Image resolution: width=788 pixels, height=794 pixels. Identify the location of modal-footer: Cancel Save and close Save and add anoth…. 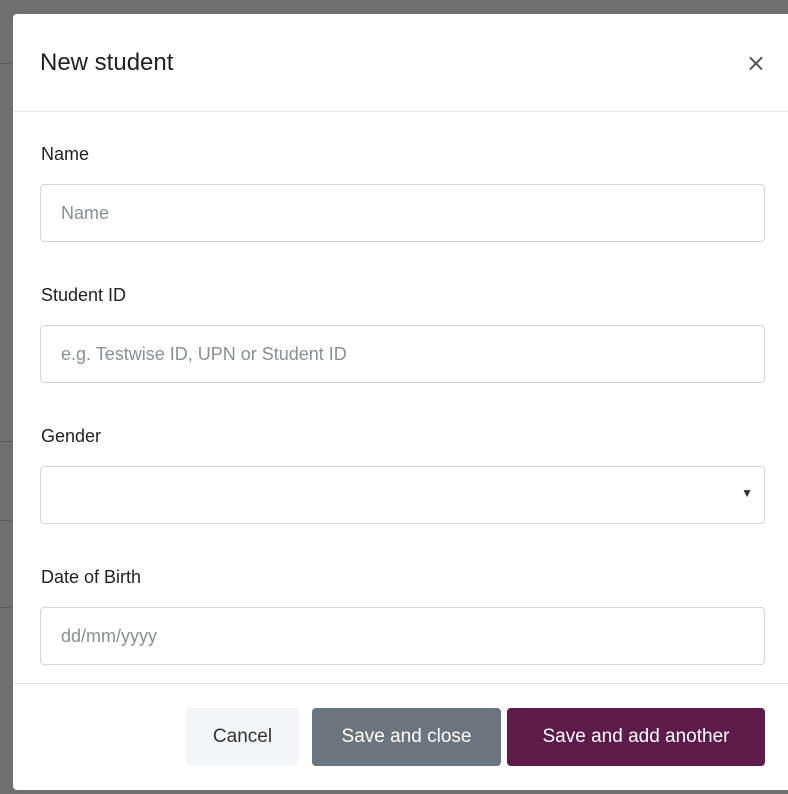
(400, 737).